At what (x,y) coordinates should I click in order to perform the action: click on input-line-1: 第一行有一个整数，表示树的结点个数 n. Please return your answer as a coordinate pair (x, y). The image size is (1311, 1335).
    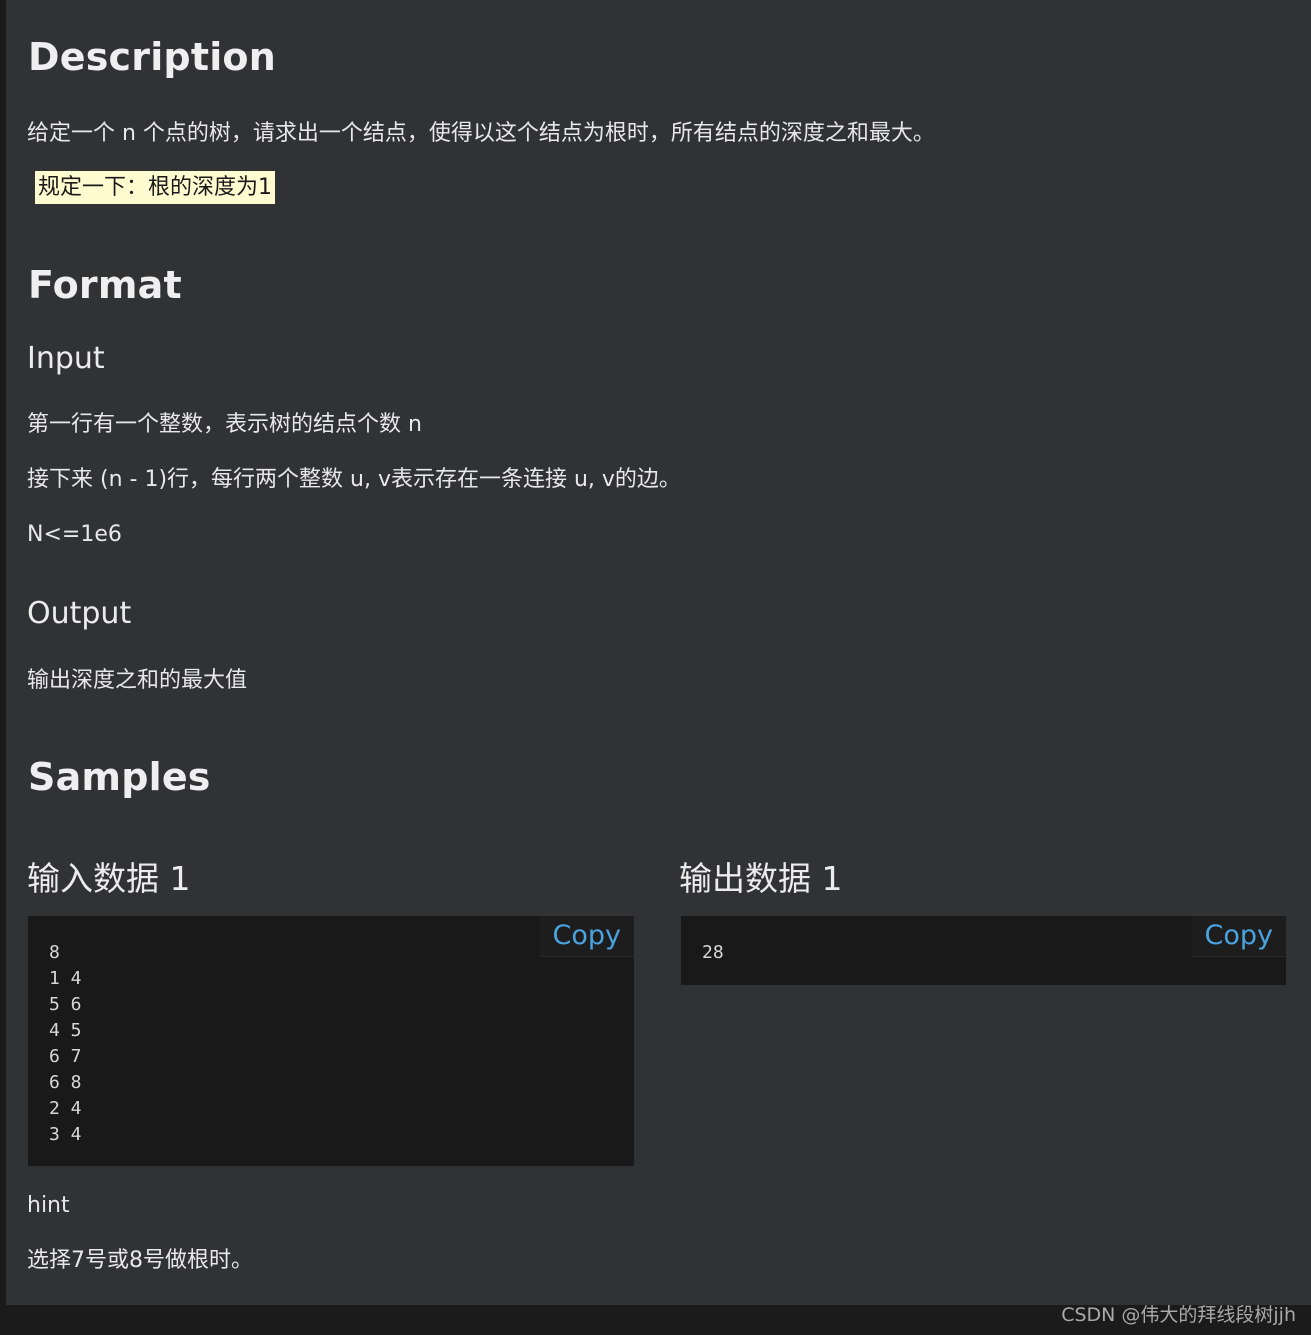
    Looking at the image, I should click on (224, 424).